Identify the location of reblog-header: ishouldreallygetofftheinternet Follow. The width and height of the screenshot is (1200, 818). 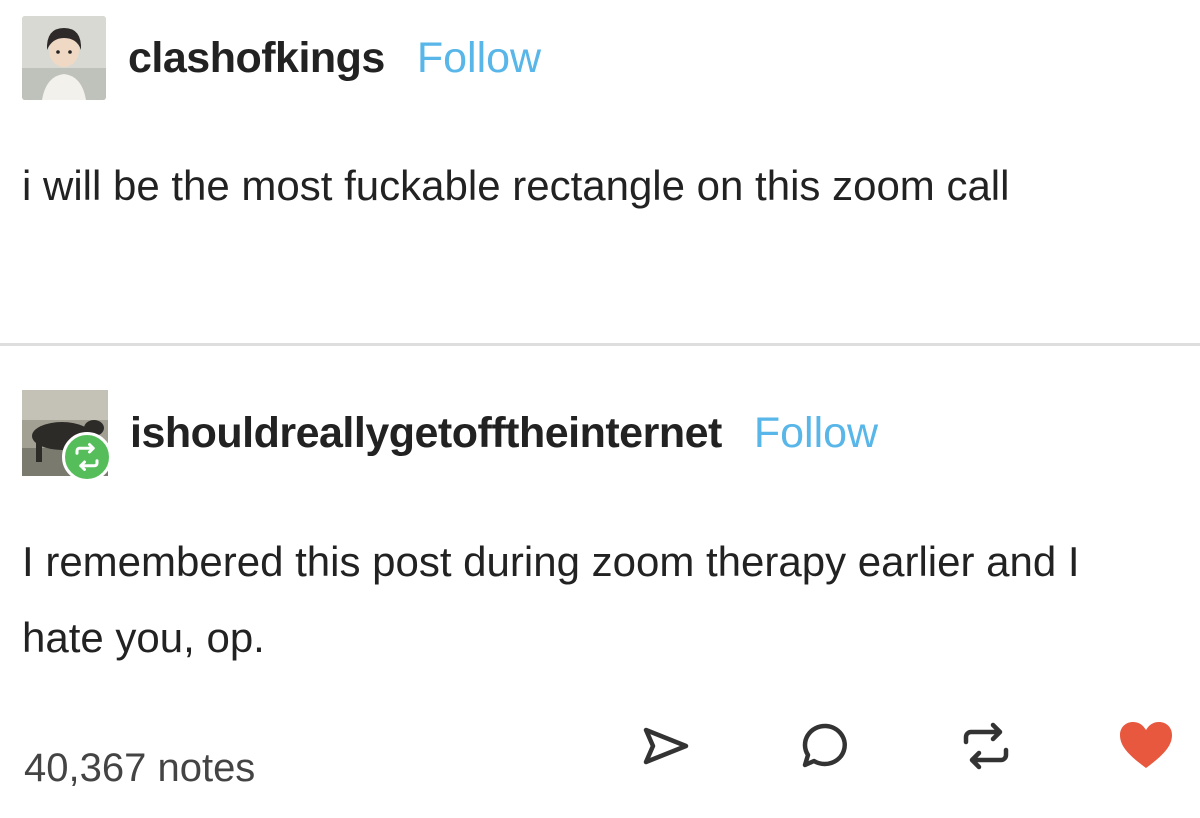
(450, 436).